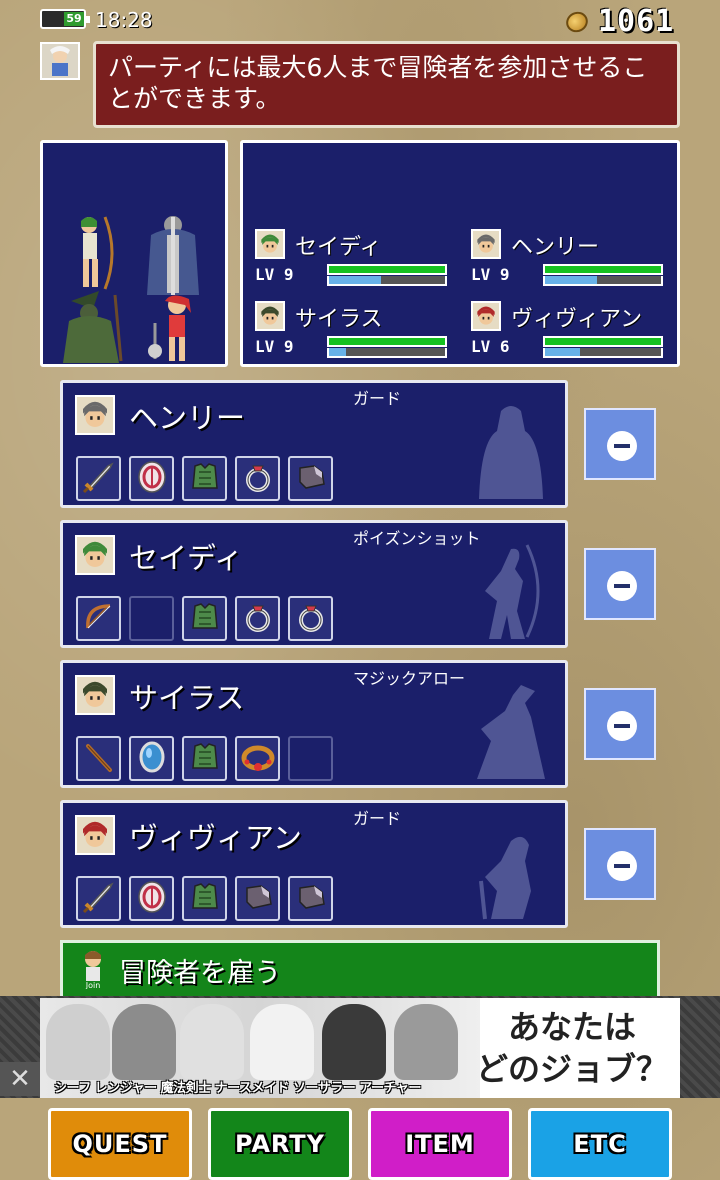  I want to click on party-stat-1: ヘンリー LV 9, so click(576, 261).